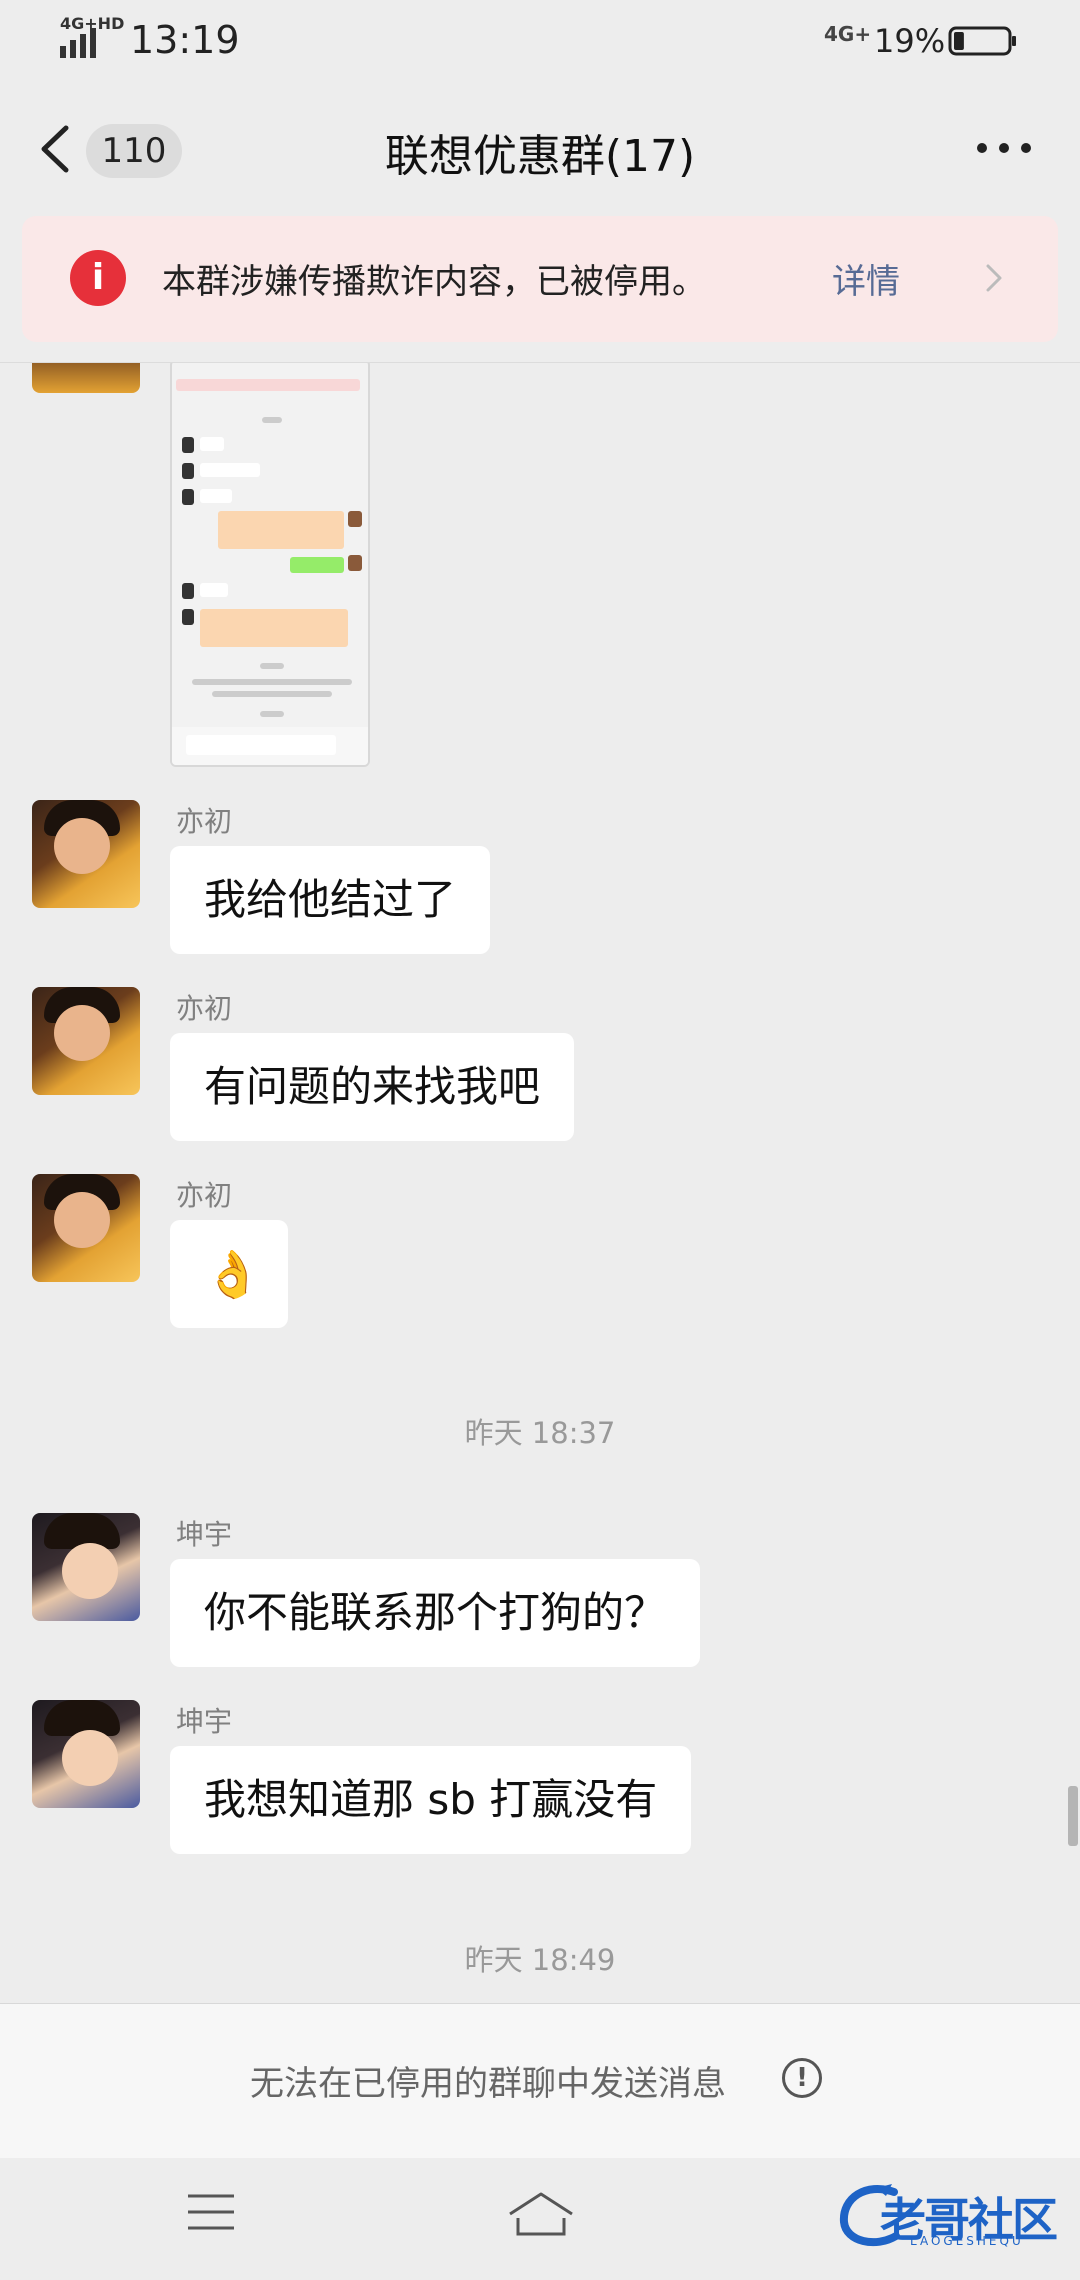 Image resolution: width=1080 pixels, height=2280 pixels. Describe the element at coordinates (270, 565) in the screenshot. I see `image-message` at that location.